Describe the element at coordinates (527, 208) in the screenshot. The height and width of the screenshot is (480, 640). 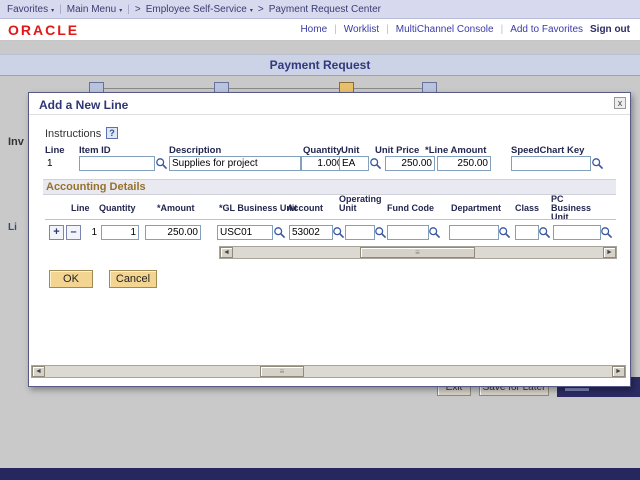
I see `grid-class-header: Class` at that location.